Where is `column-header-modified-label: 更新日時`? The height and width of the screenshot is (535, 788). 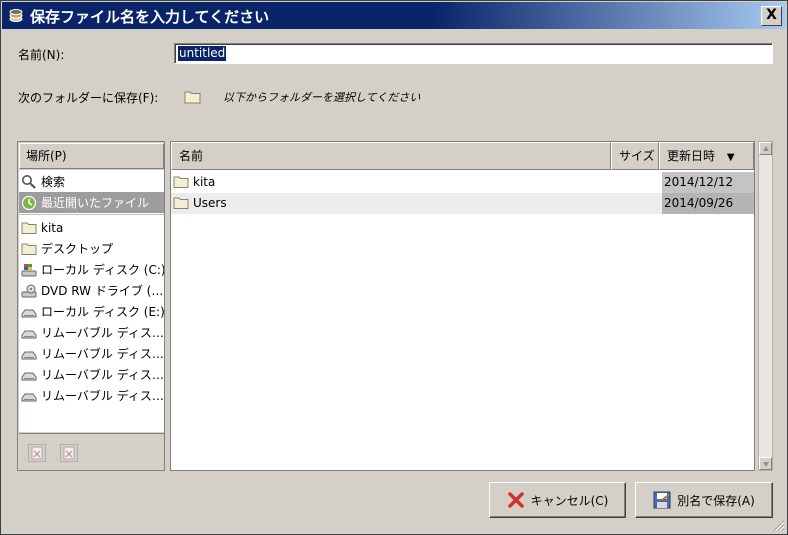
column-header-modified-label: 更新日時 is located at coordinates (691, 156).